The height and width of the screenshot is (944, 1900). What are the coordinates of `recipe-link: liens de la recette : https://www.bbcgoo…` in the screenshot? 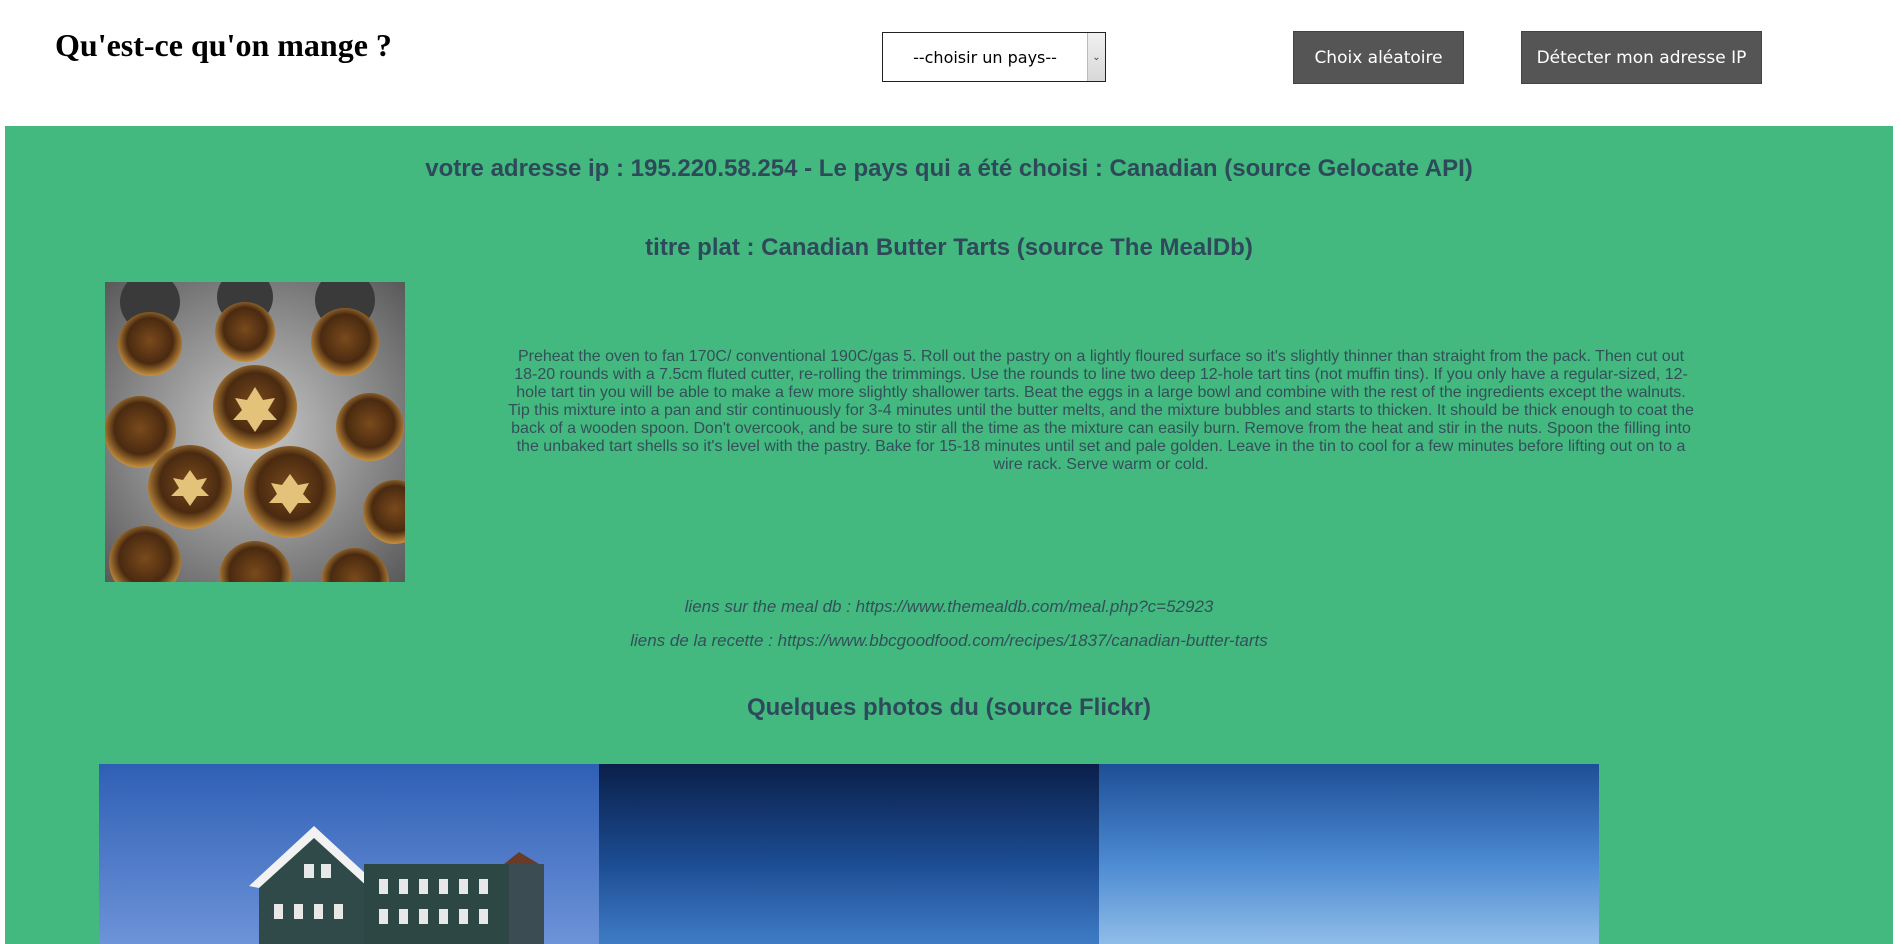 It's located at (949, 641).